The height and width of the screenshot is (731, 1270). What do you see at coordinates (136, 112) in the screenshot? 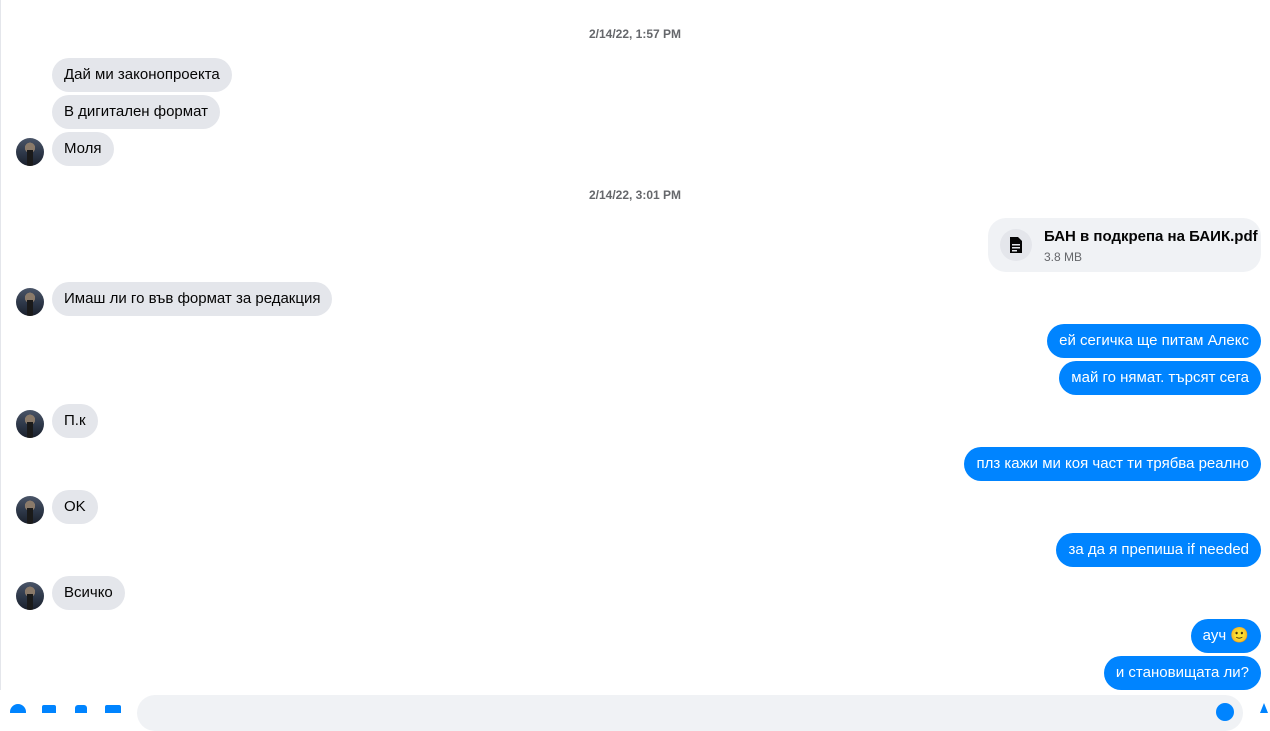
I see `incoming-message: В дигитален формат` at bounding box center [136, 112].